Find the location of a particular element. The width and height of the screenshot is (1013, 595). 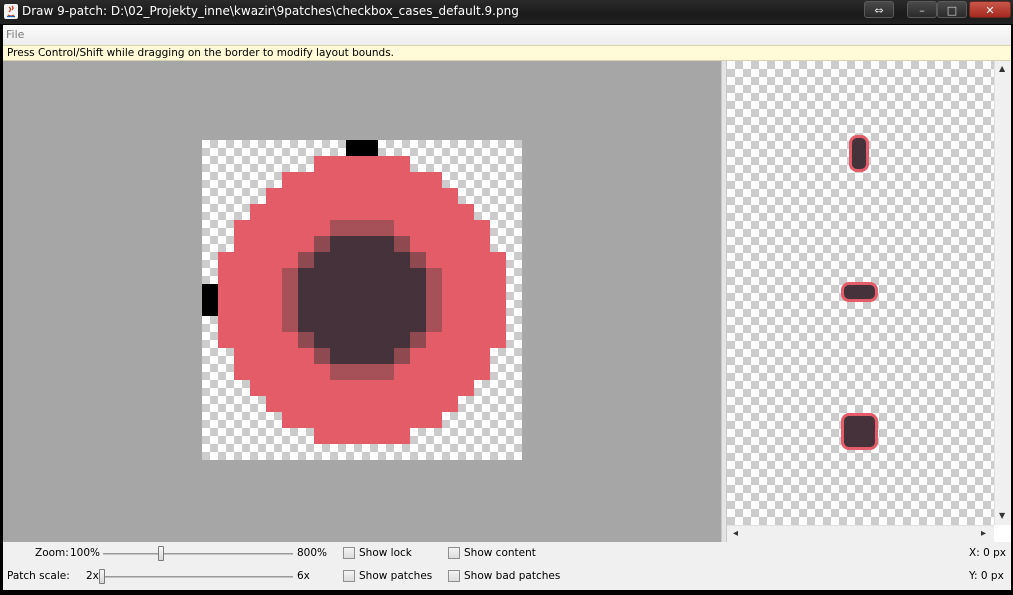

zoom-slider-thumb is located at coordinates (161, 553).